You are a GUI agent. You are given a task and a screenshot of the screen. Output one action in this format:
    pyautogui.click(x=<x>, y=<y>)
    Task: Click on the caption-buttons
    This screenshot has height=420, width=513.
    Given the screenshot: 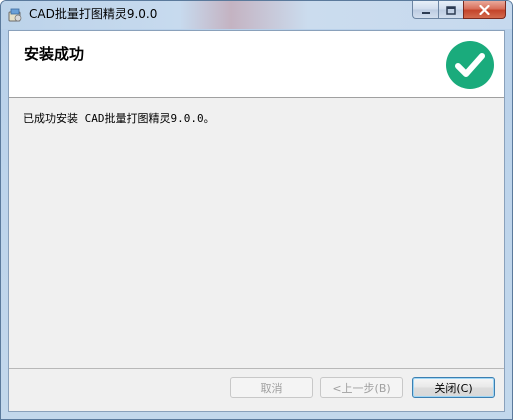 What is the action you would take?
    pyautogui.click(x=459, y=10)
    